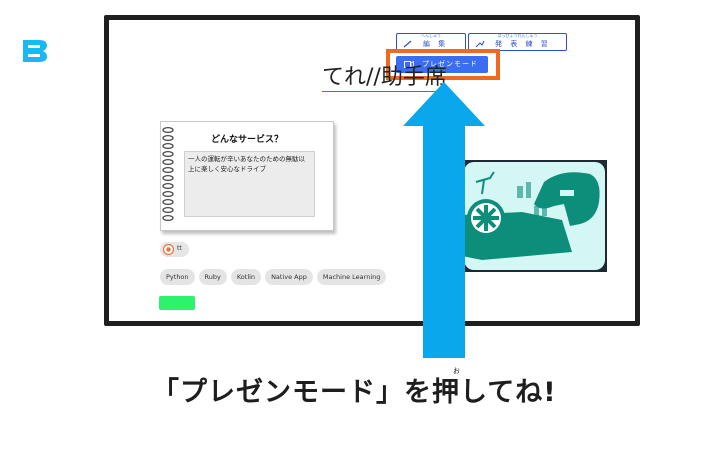  Describe the element at coordinates (177, 277) in the screenshot. I see `tag-python: Python` at that location.